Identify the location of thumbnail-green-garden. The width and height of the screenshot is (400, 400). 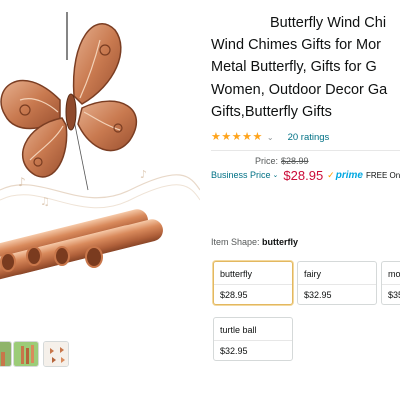
(6, 354).